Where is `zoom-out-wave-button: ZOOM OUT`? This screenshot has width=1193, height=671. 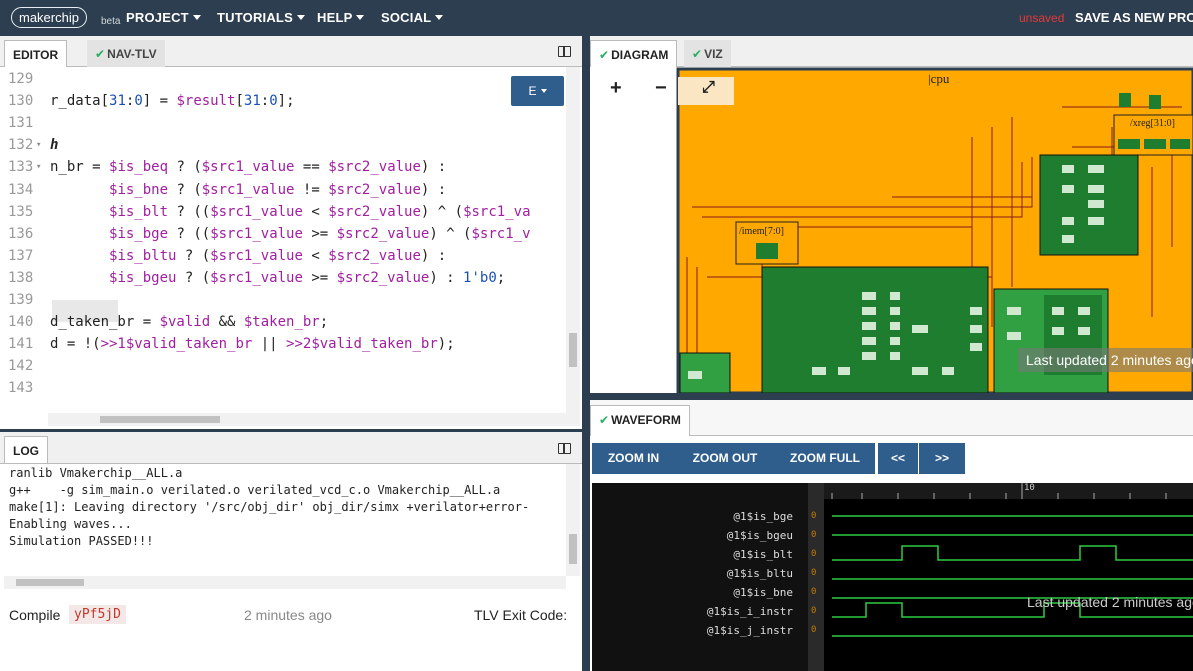 zoom-out-wave-button: ZOOM OUT is located at coordinates (725, 458).